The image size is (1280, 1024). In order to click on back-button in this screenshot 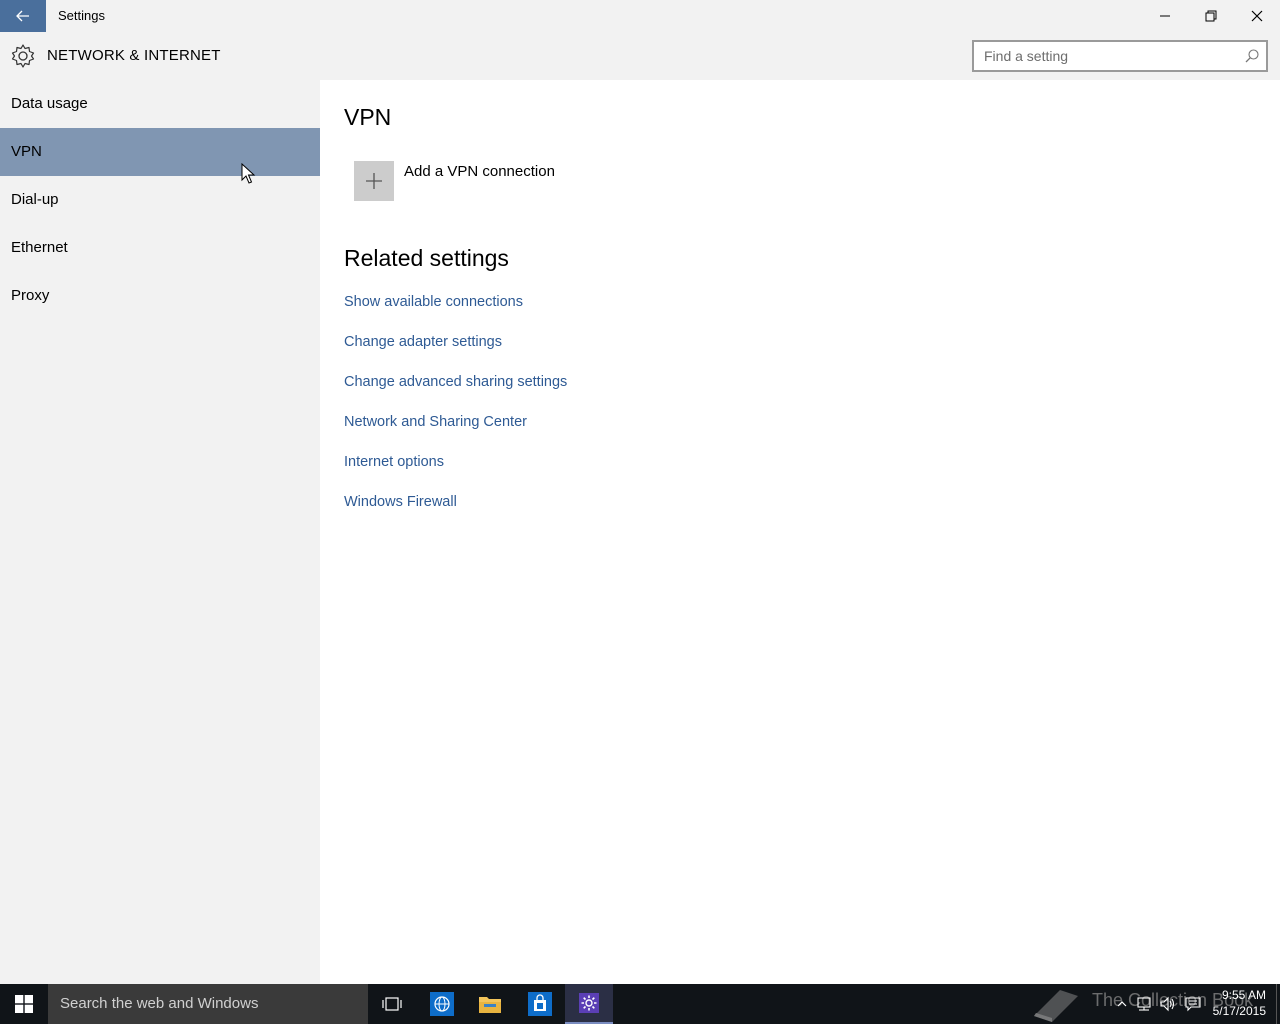, I will do `click(23, 16)`.